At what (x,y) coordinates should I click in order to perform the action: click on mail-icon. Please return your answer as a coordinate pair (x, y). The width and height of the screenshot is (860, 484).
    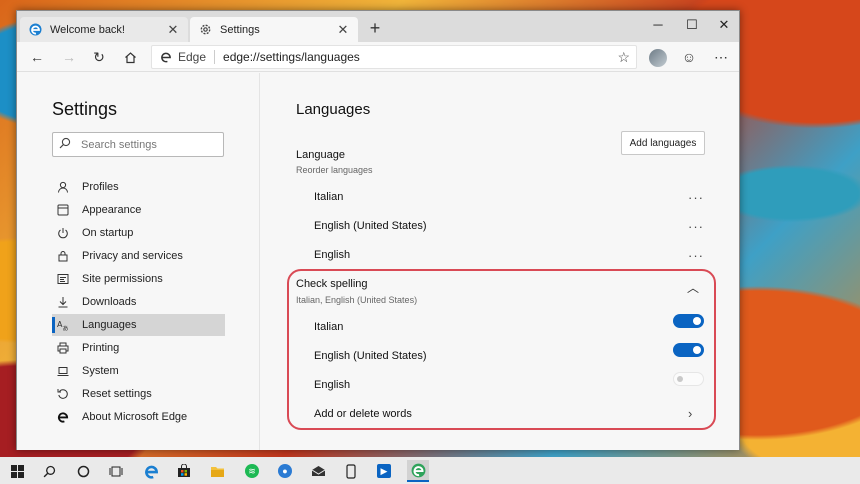
    Looking at the image, I should click on (318, 471).